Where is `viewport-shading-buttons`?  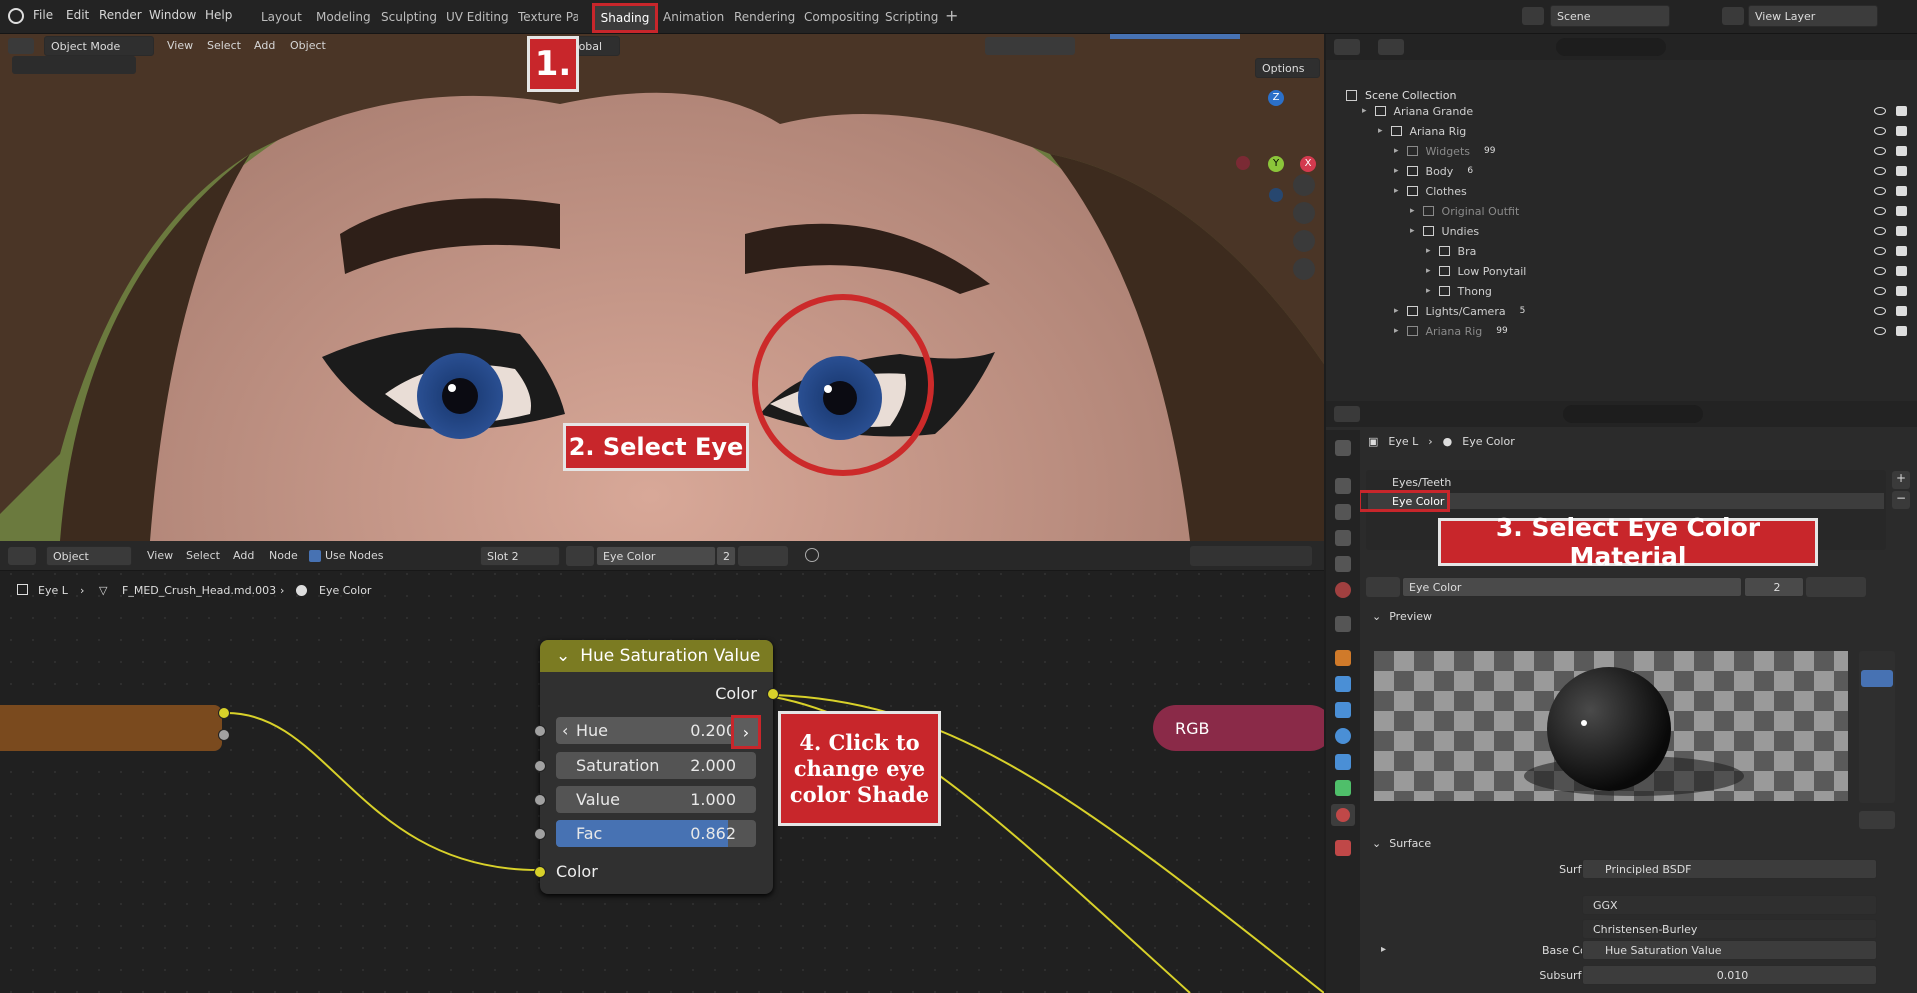
viewport-shading-buttons is located at coordinates (1030, 46).